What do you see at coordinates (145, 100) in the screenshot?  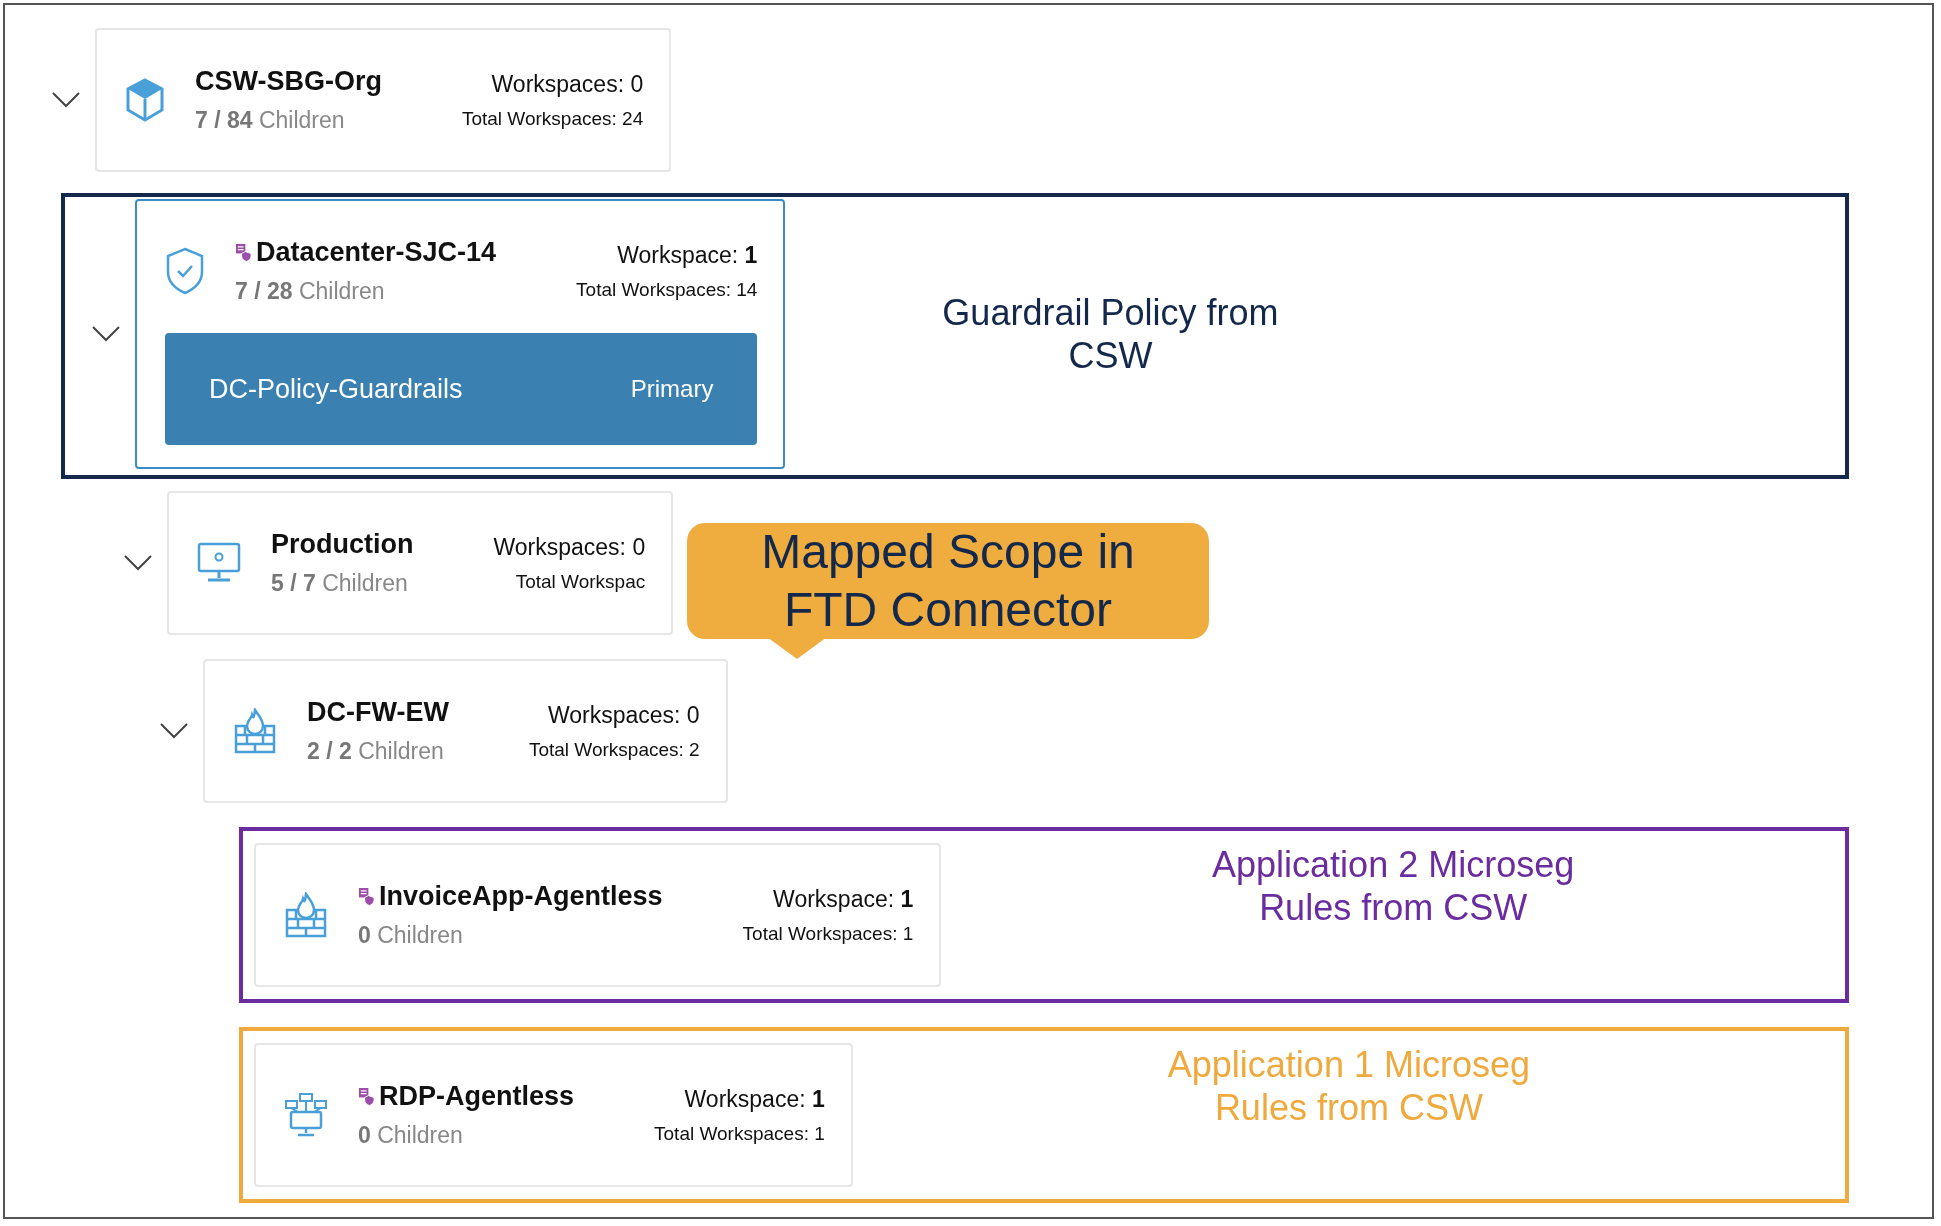 I see `cube-icon` at bounding box center [145, 100].